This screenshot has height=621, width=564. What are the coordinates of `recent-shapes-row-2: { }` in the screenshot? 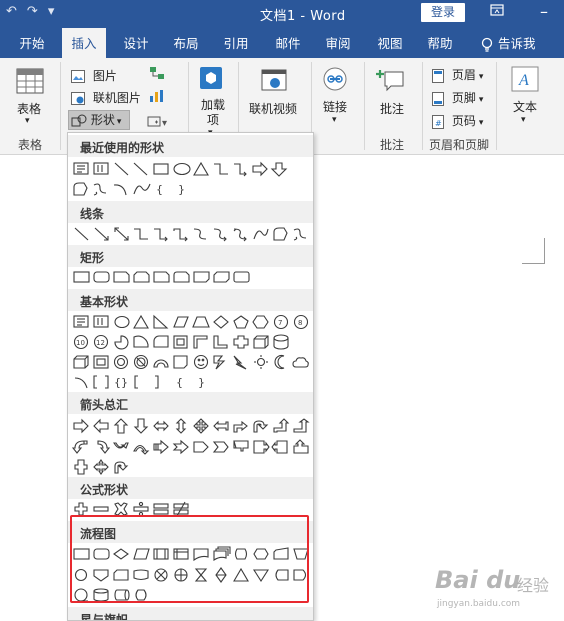 It's located at (190, 189).